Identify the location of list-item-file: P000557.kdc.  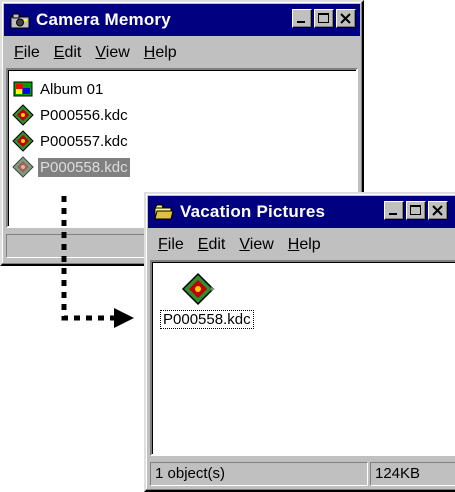
(71, 141).